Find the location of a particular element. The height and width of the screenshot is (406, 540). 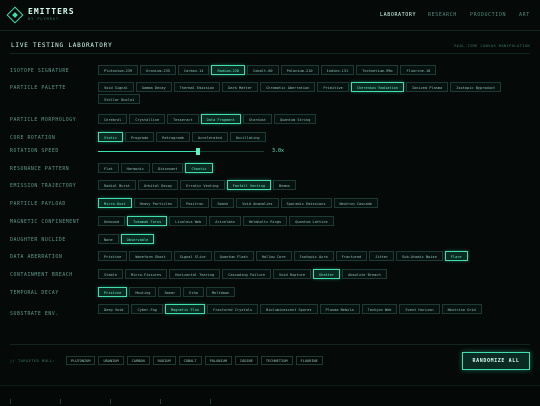

option-chip: Radial Burst is located at coordinates (117, 185).